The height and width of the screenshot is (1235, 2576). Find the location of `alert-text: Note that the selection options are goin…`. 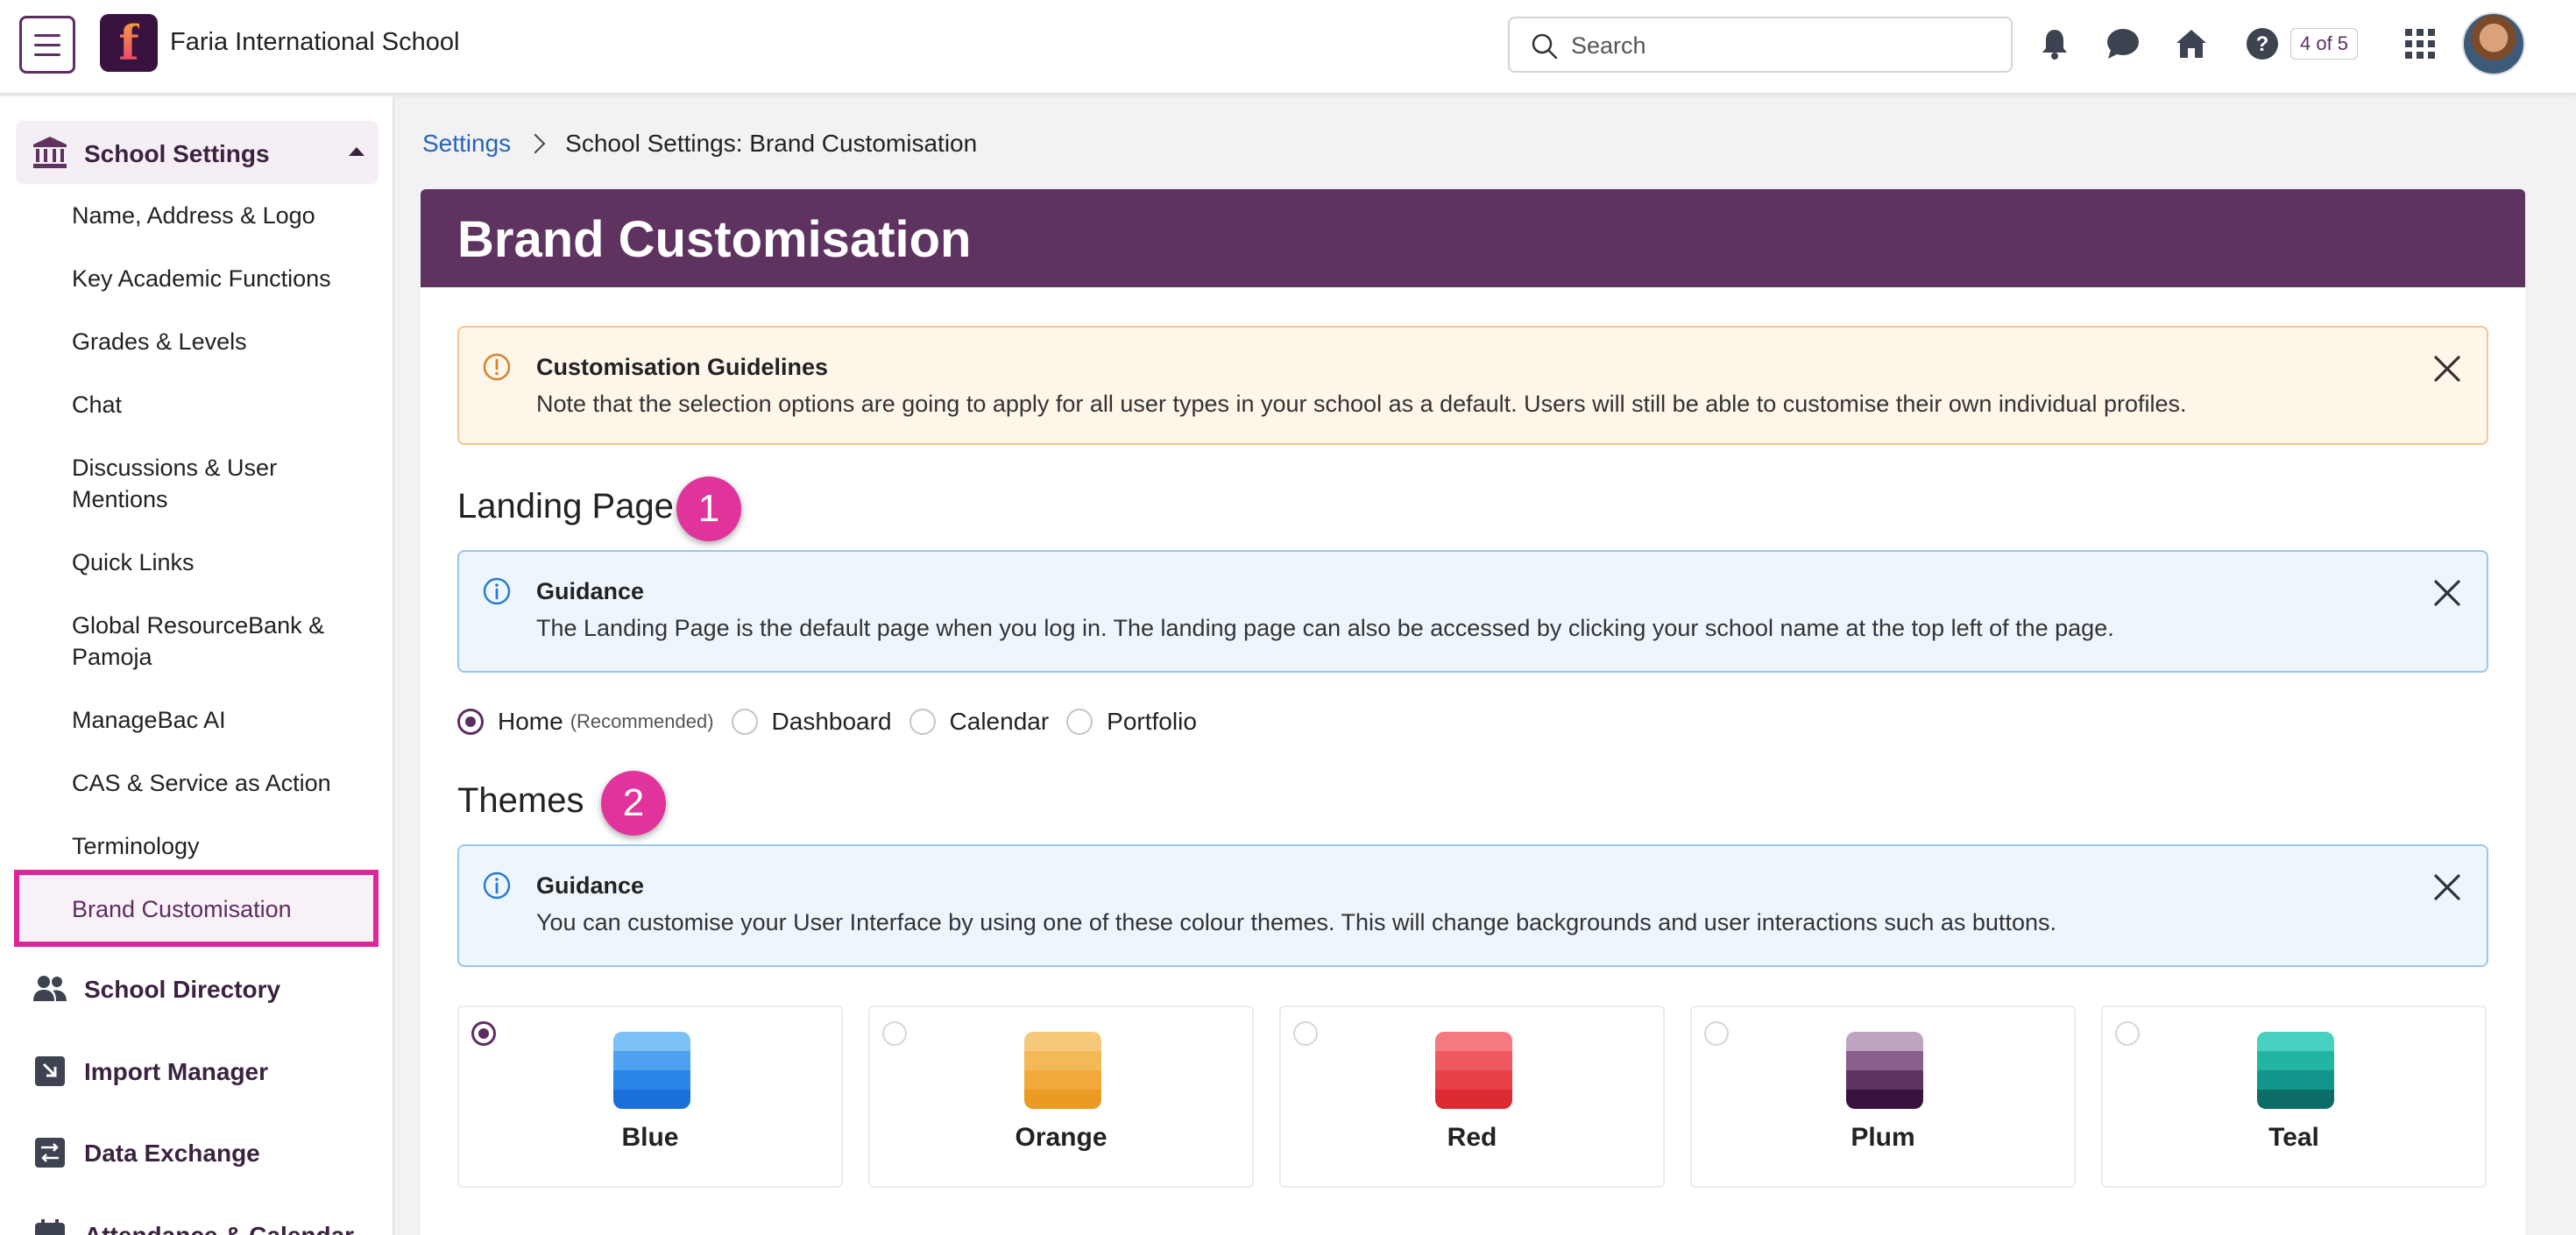

alert-text: Note that the selection options are goin… is located at coordinates (1361, 404).